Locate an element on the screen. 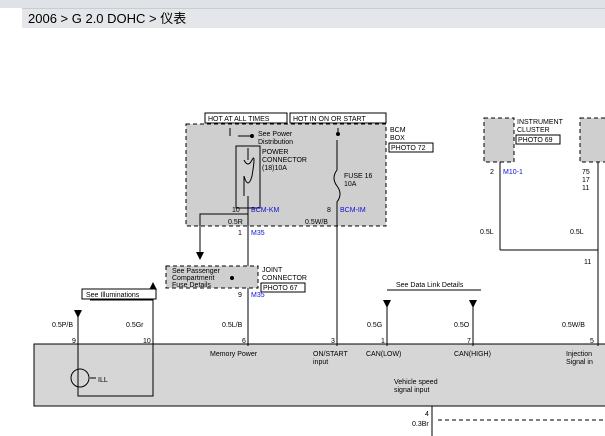  cluster-pin-10: 10 is located at coordinates (147, 341).